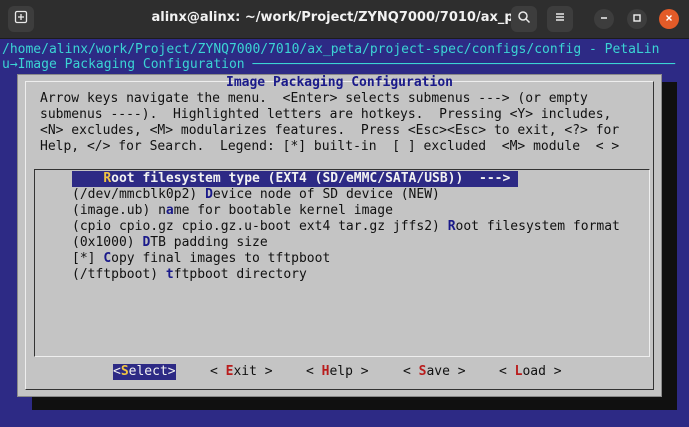  I want to click on menu-item-label: oot filesystem format, so click(537, 226).